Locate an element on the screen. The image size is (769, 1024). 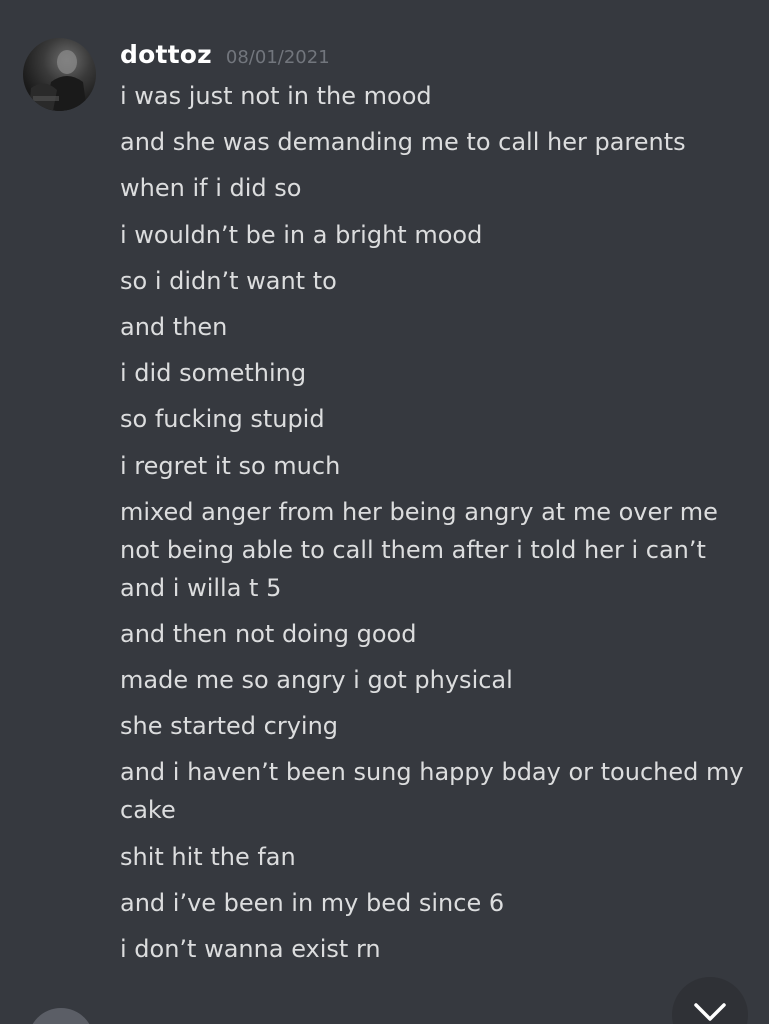
message-line: shit hit the fan is located at coordinates (208, 856).